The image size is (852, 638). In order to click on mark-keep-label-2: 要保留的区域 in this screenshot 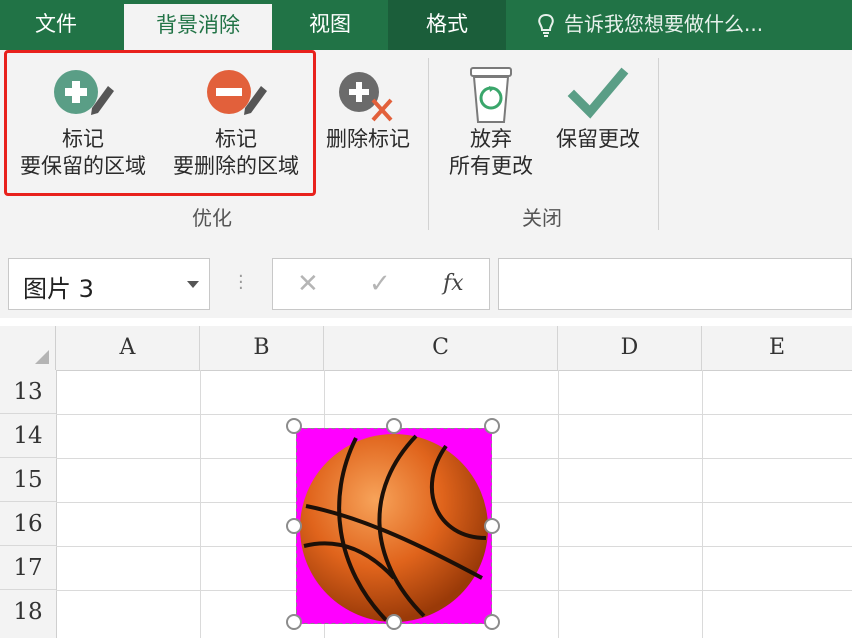, I will do `click(83, 166)`.